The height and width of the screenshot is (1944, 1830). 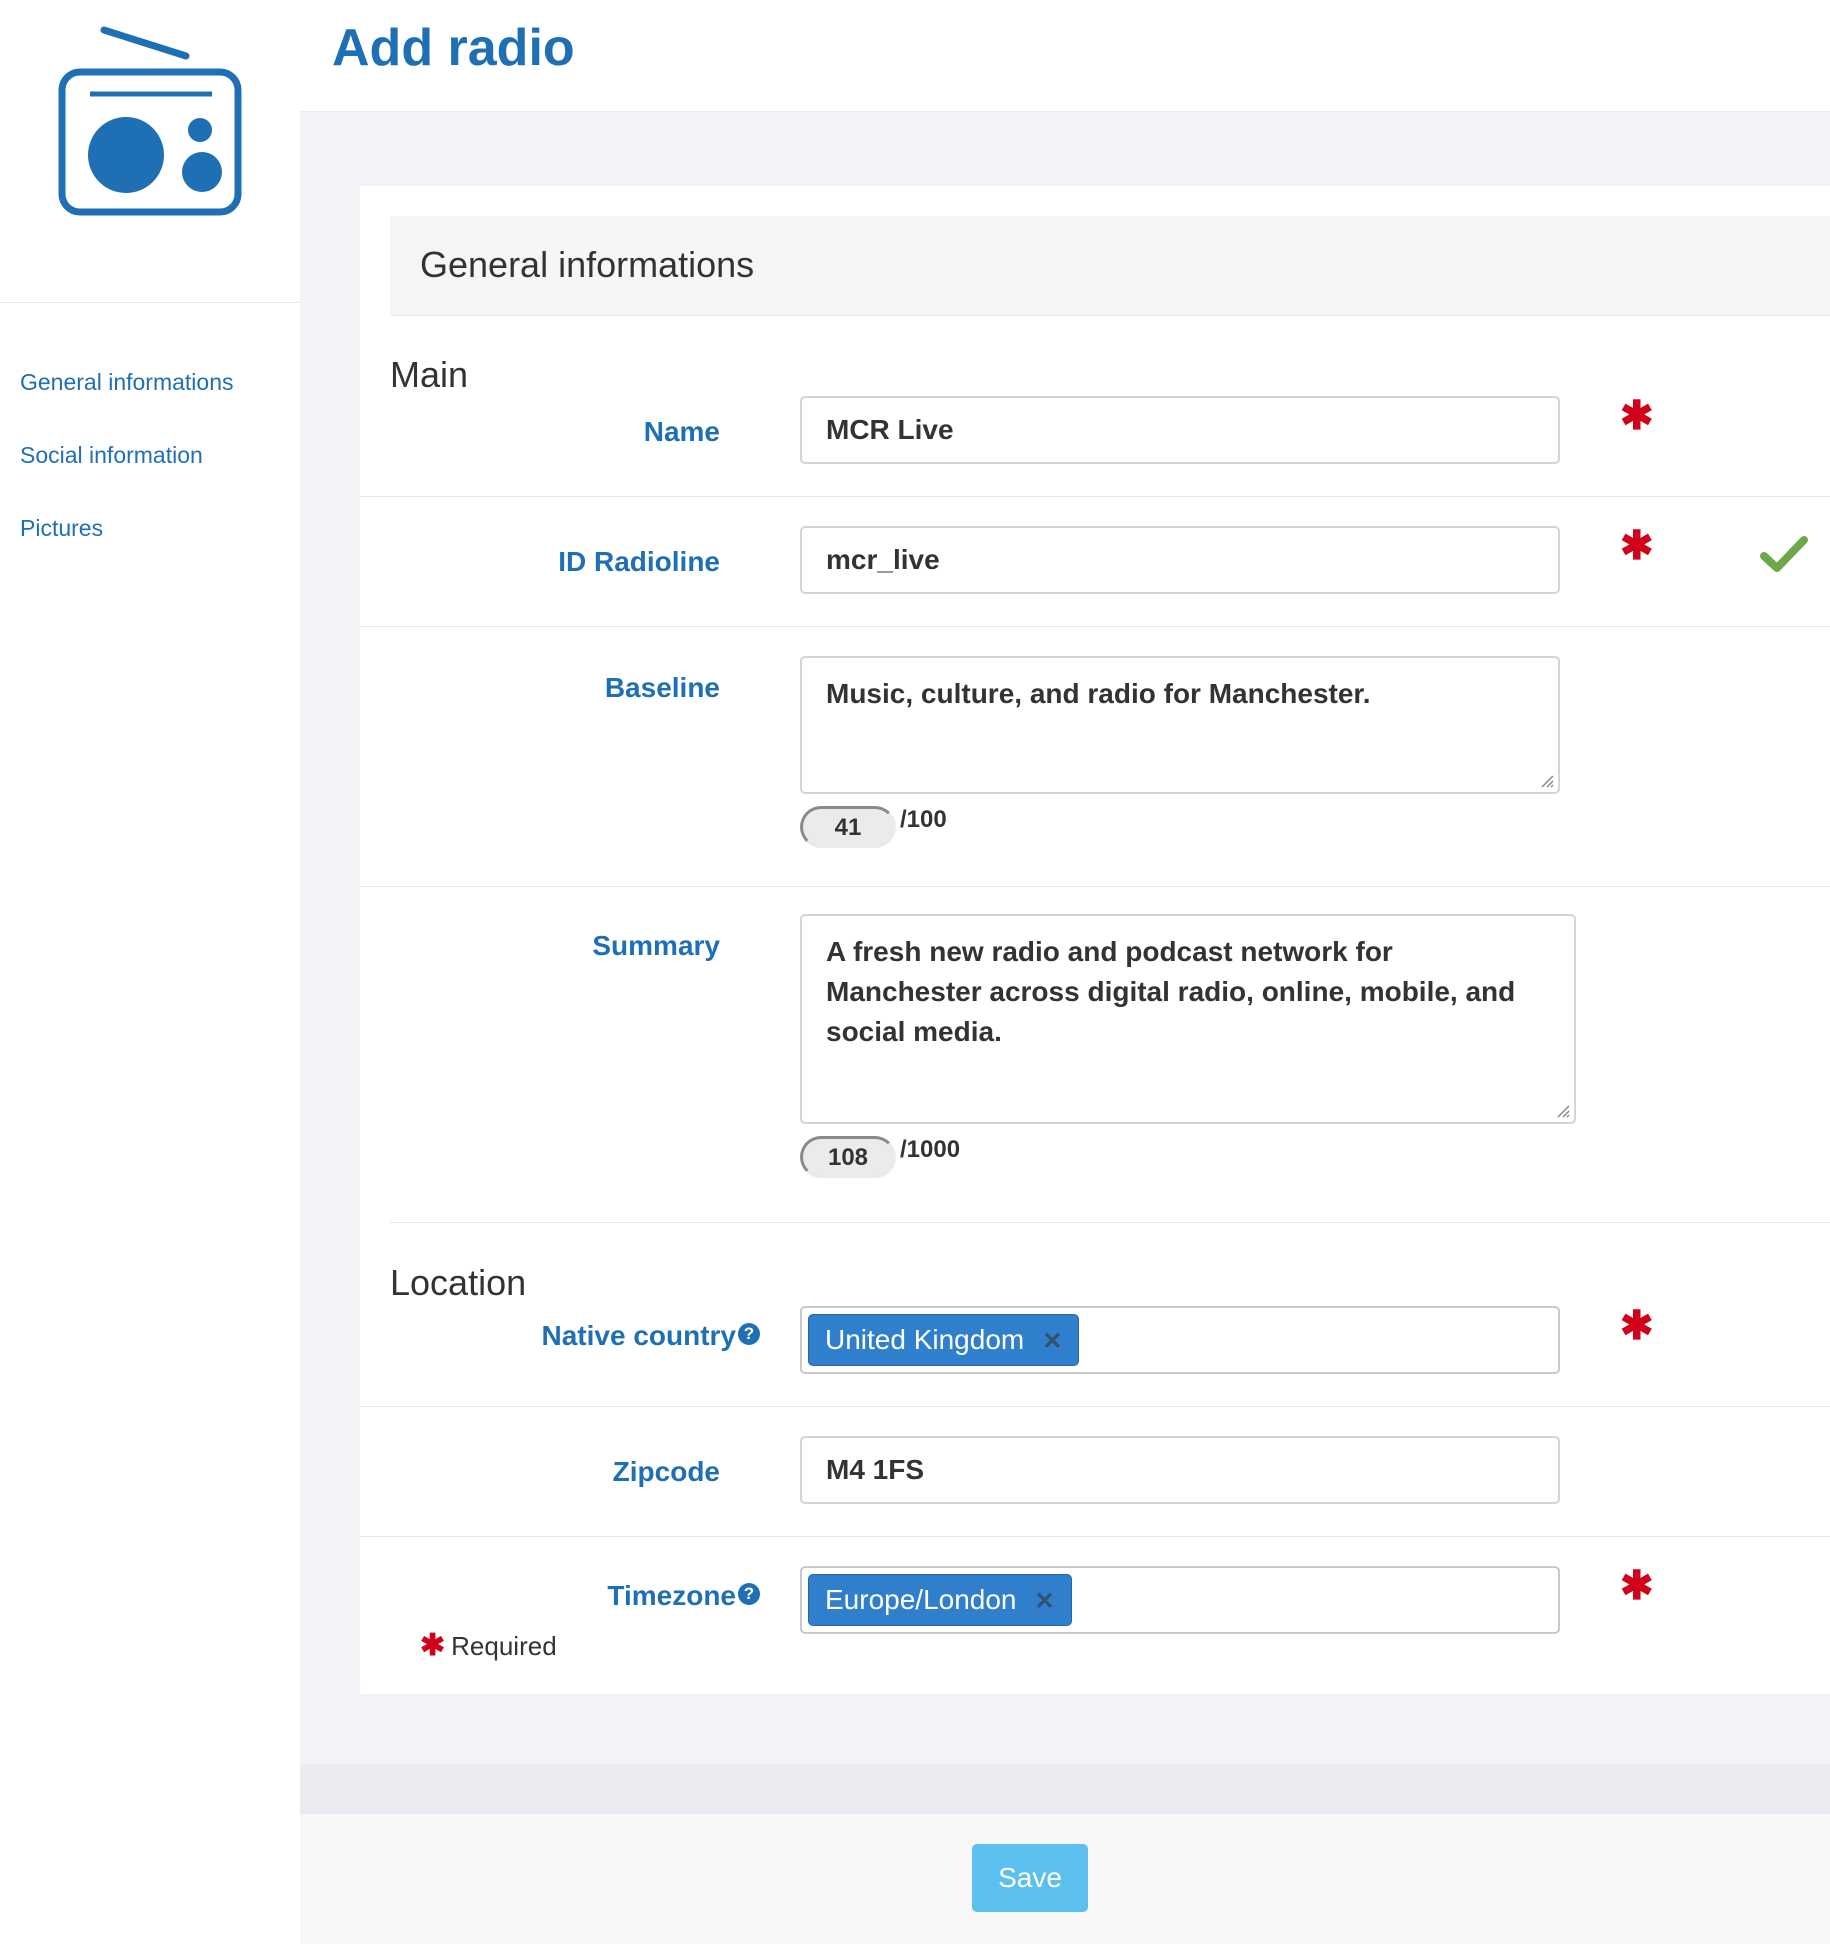 I want to click on timezone-label-text: Timezone, so click(x=671, y=1595).